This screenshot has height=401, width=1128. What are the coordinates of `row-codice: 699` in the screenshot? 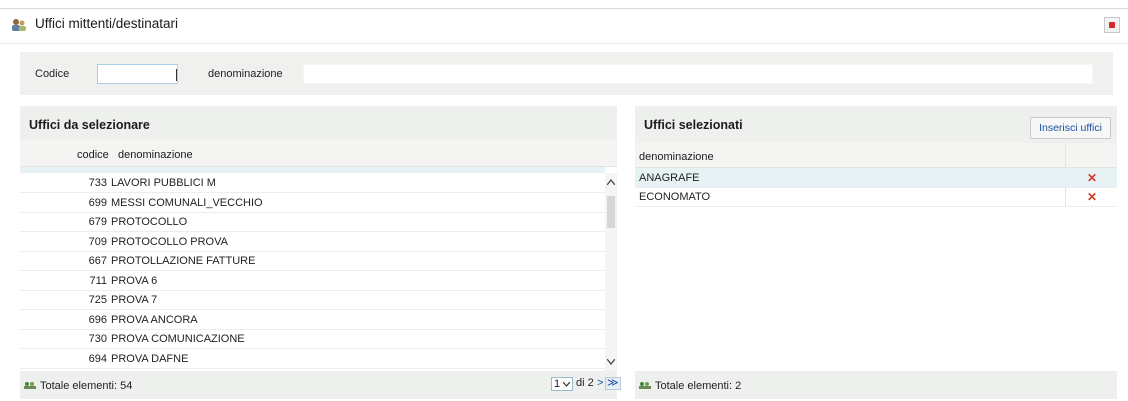 It's located at (97, 202).